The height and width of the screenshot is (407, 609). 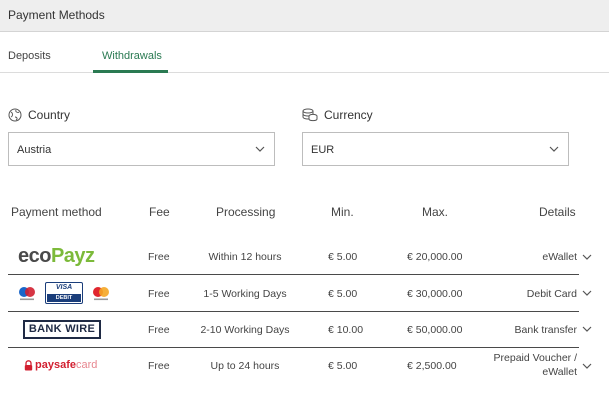 What do you see at coordinates (49, 115) in the screenshot?
I see `country-label-text: Country` at bounding box center [49, 115].